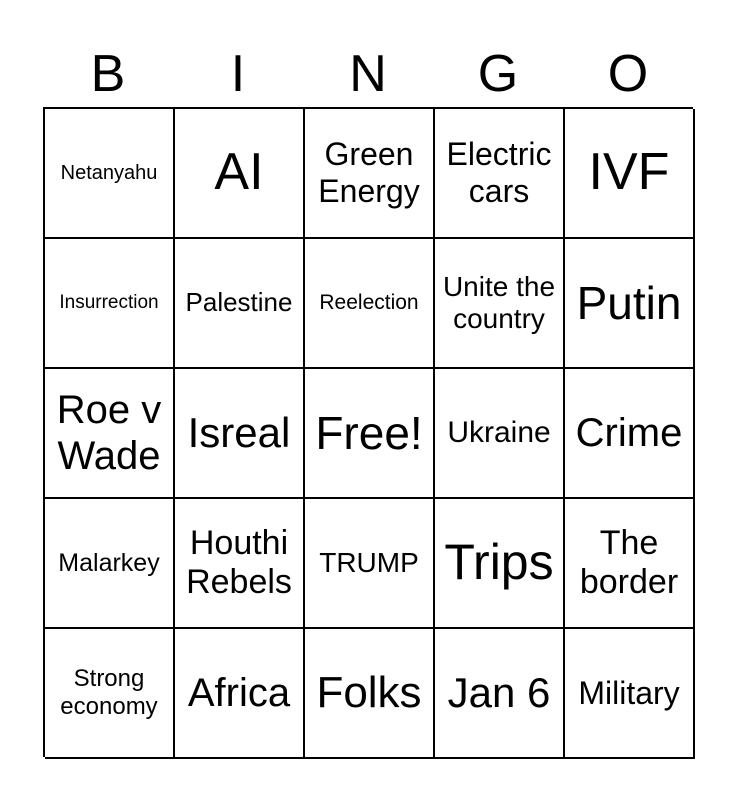  Describe the element at coordinates (108, 74) in the screenshot. I see `header-letter-b: B` at that location.